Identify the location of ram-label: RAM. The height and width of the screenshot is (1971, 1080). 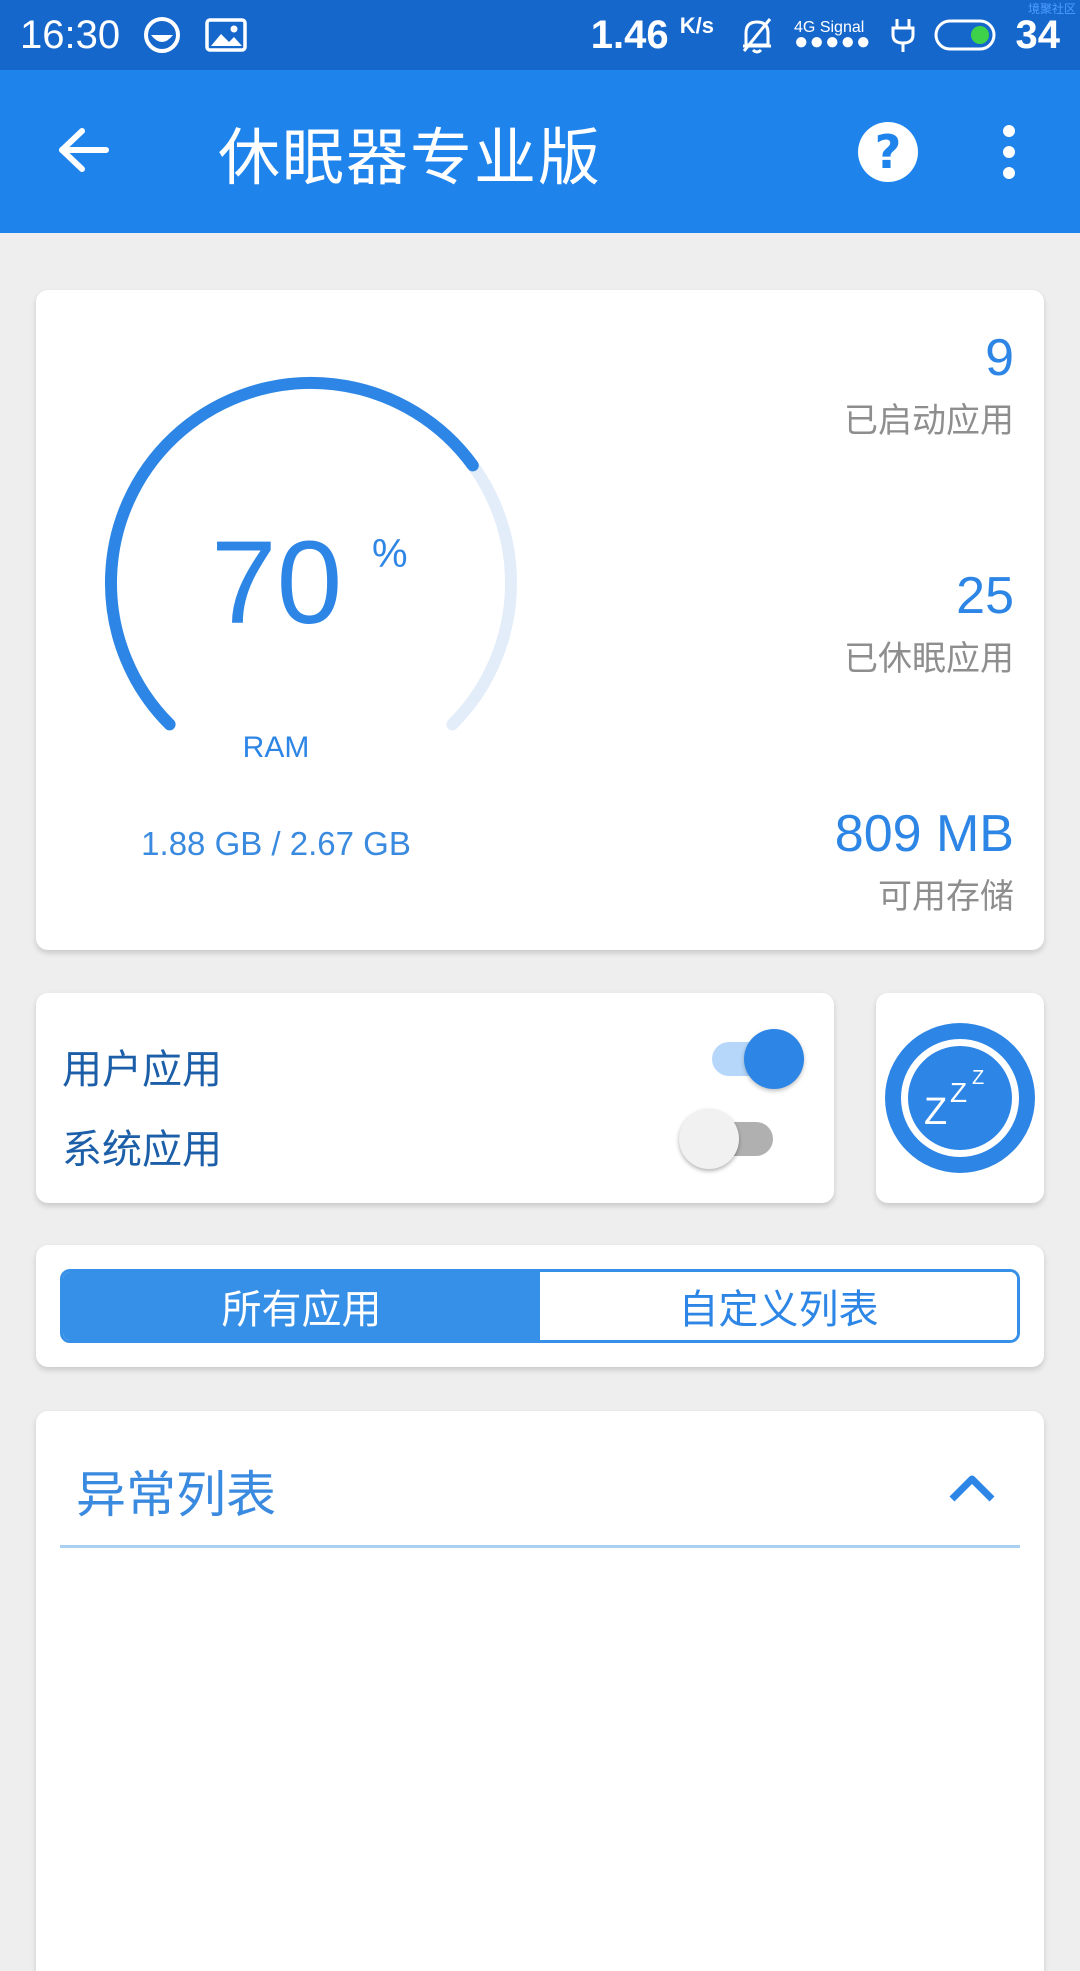
(276, 747).